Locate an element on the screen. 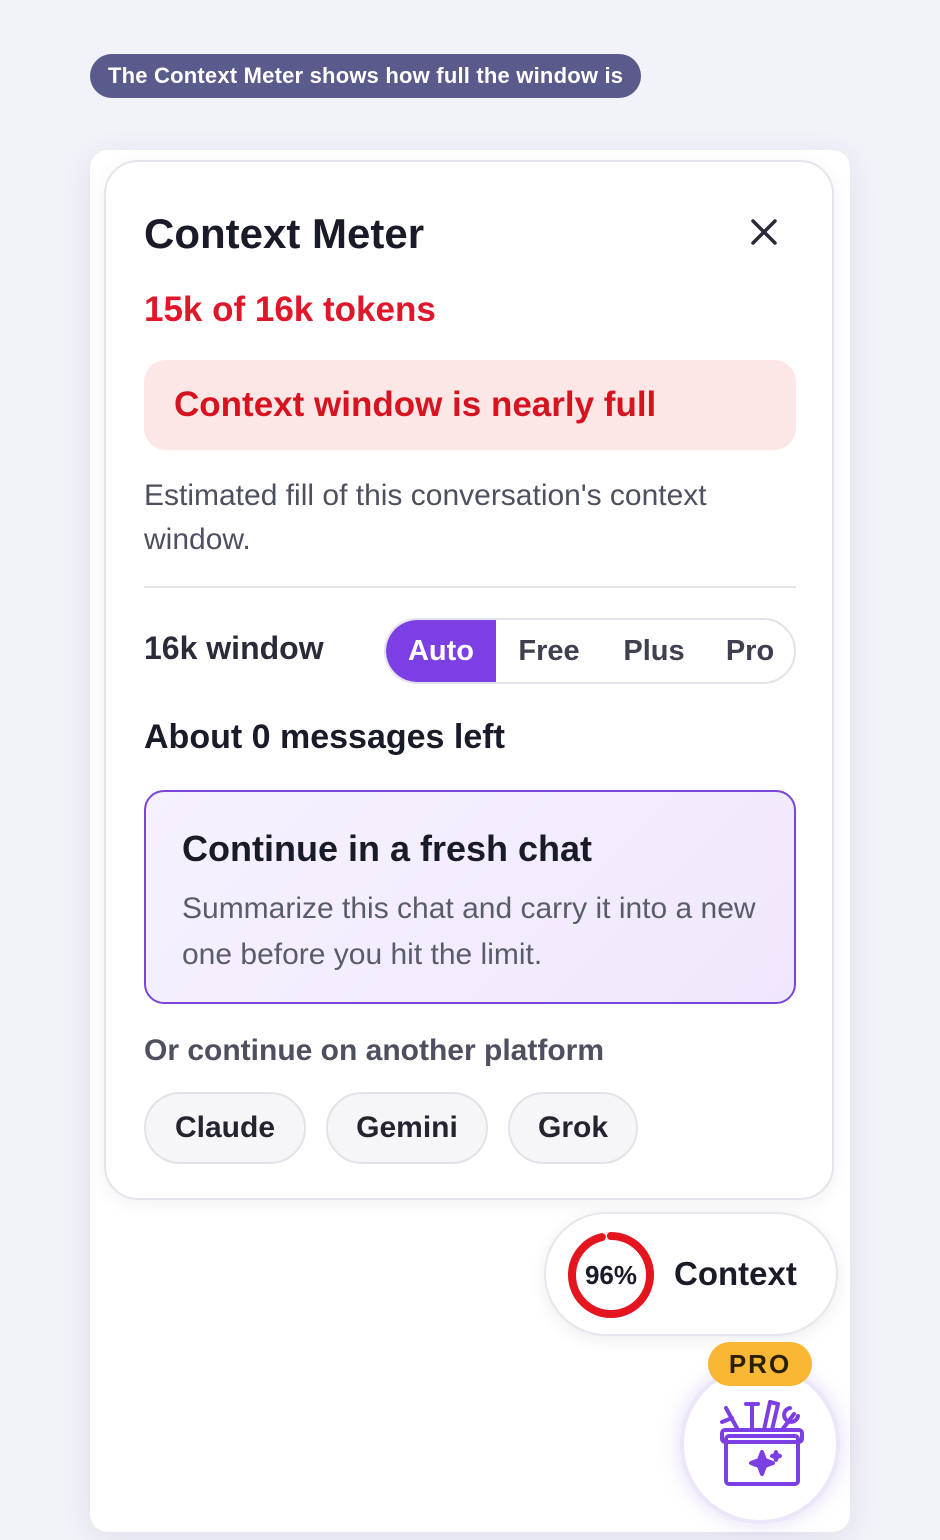  context-button-label: Context is located at coordinates (735, 1273).